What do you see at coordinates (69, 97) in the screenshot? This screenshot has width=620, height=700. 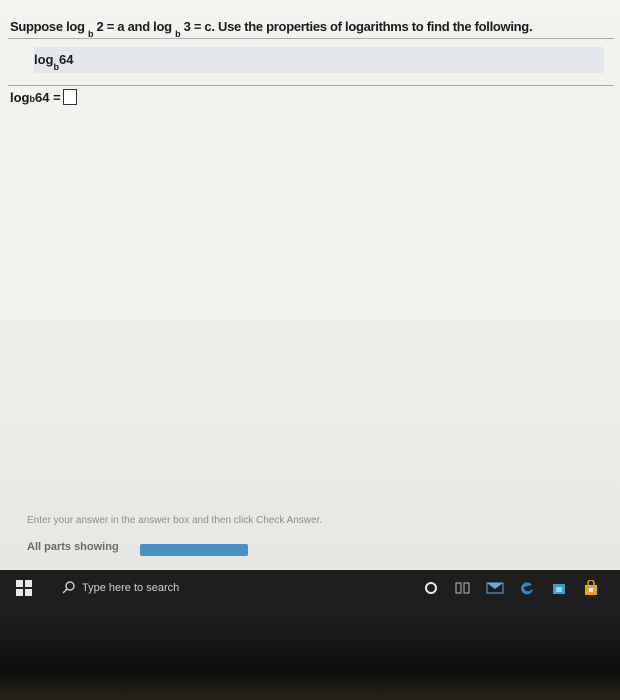 I see `answer-input` at bounding box center [69, 97].